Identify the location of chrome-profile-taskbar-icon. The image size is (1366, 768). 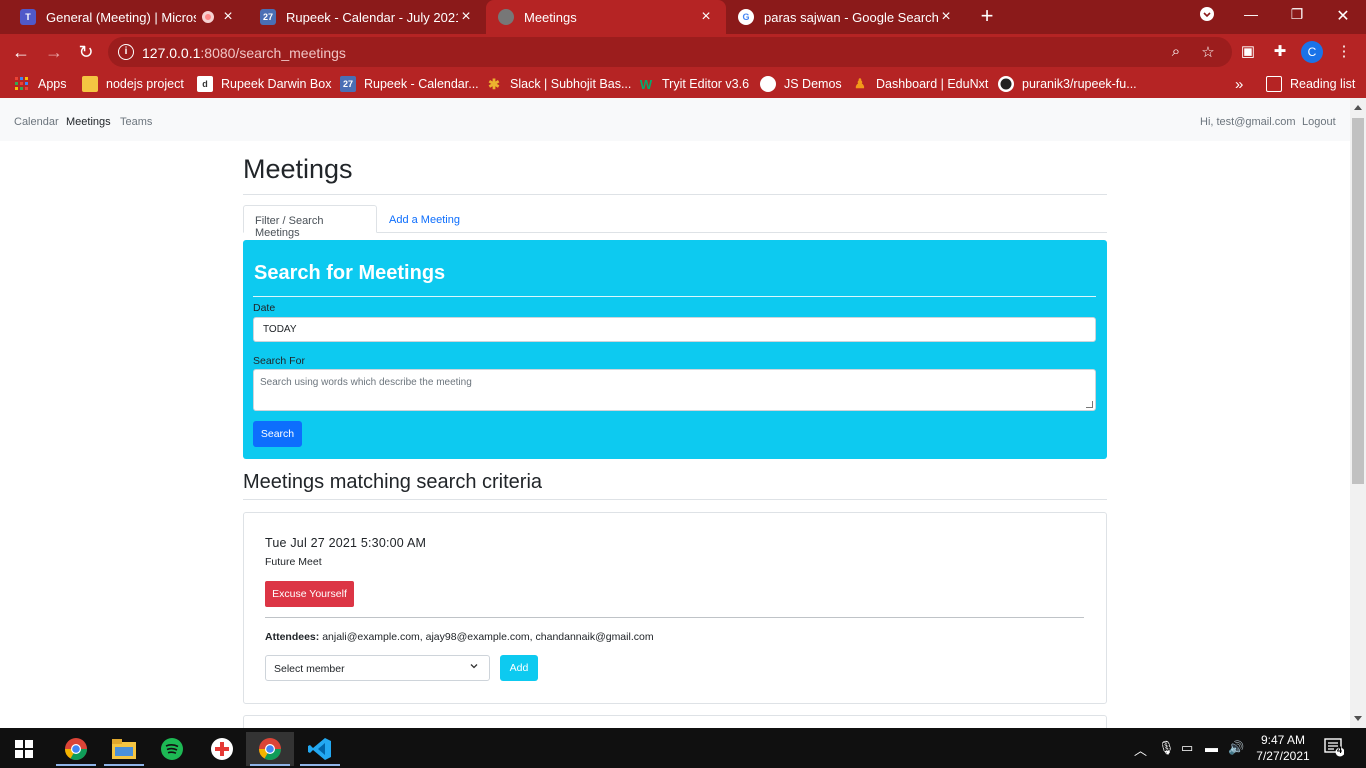
(270, 749).